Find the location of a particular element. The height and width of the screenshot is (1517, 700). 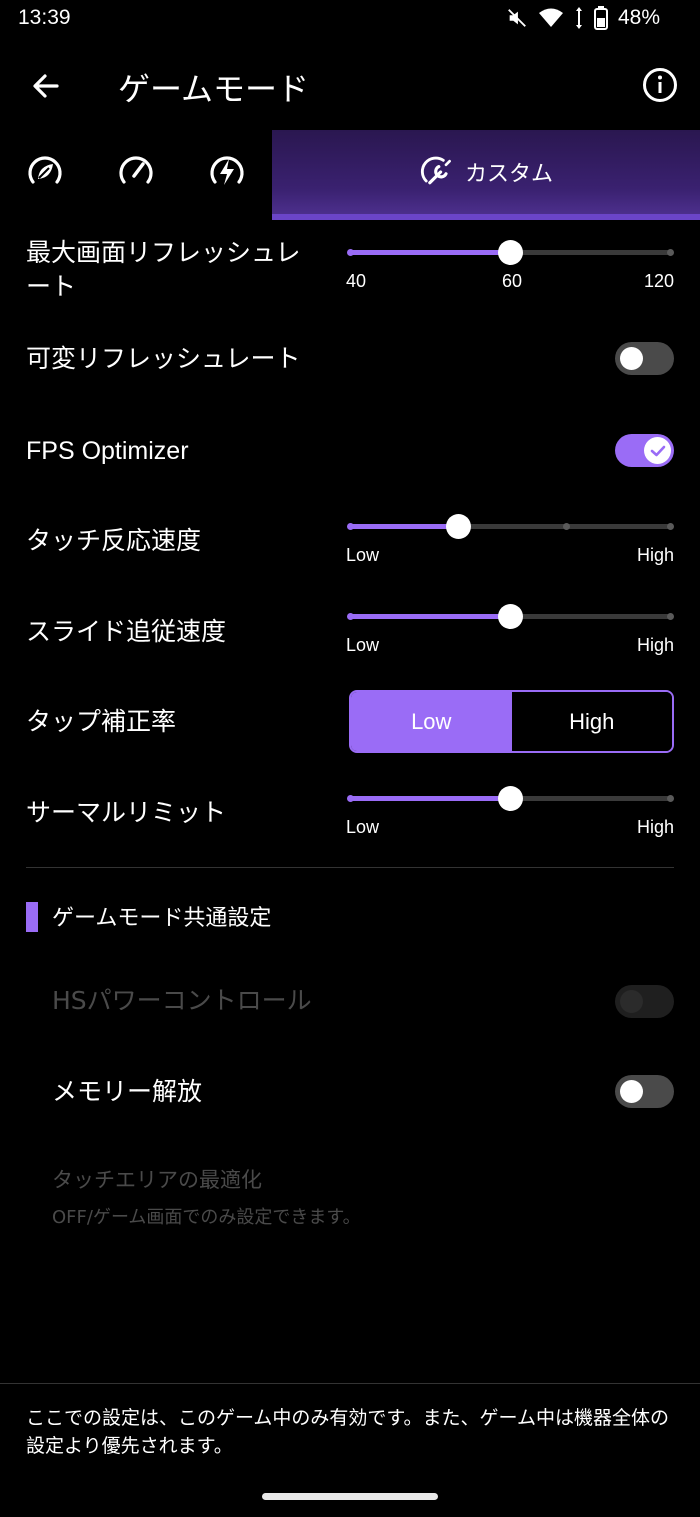

tap-correction-segmented: Low High is located at coordinates (511, 721).